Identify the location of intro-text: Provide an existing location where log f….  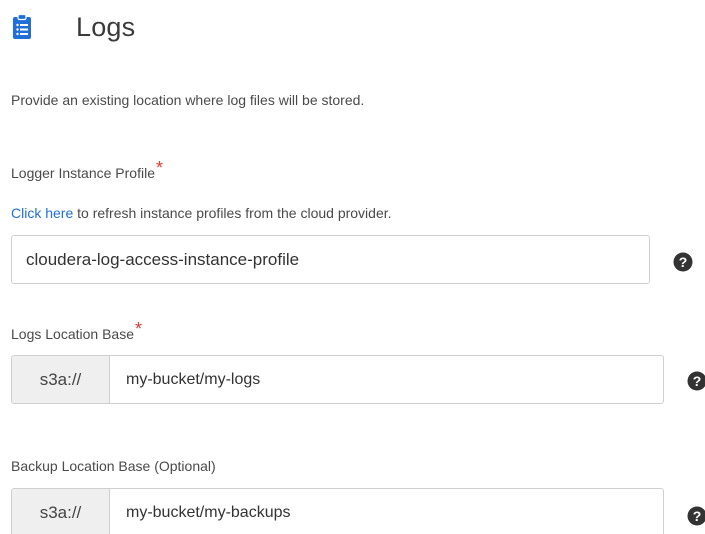
(188, 100).